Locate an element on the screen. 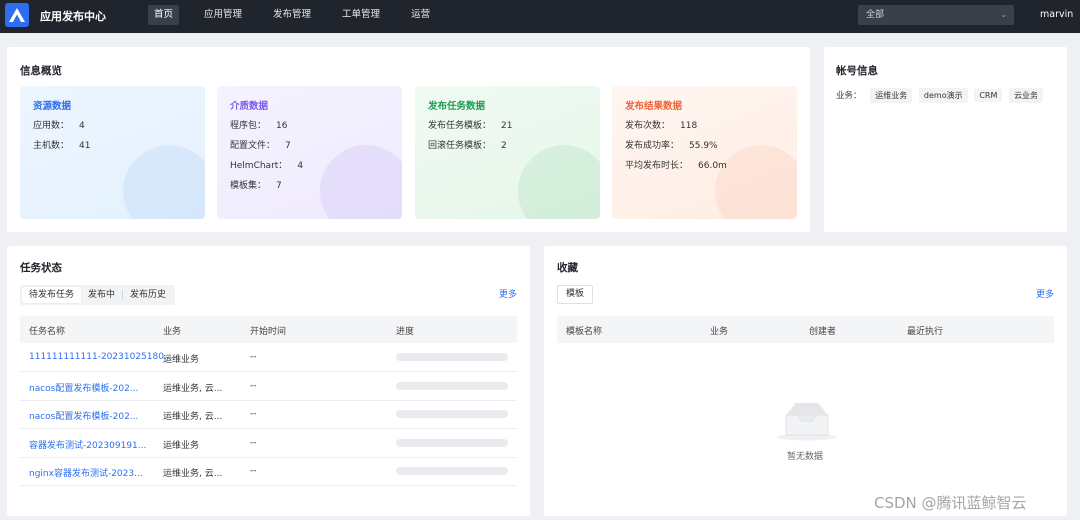 The image size is (1080, 520). col-start-time: 开始时间 is located at coordinates (268, 330).